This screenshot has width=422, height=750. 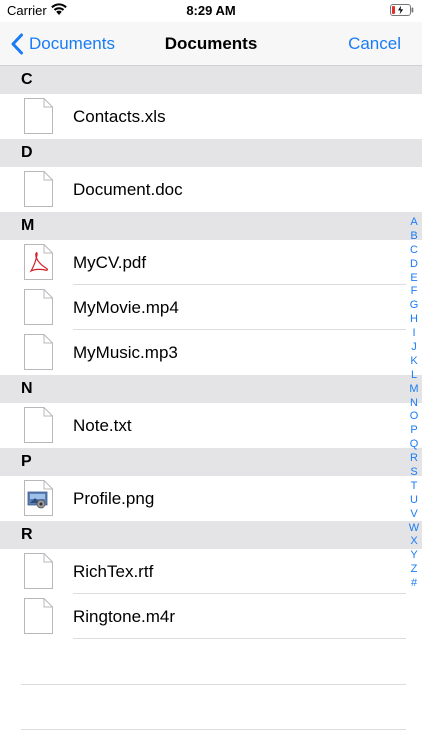 What do you see at coordinates (414, 487) in the screenshot?
I see `index-letter: T` at bounding box center [414, 487].